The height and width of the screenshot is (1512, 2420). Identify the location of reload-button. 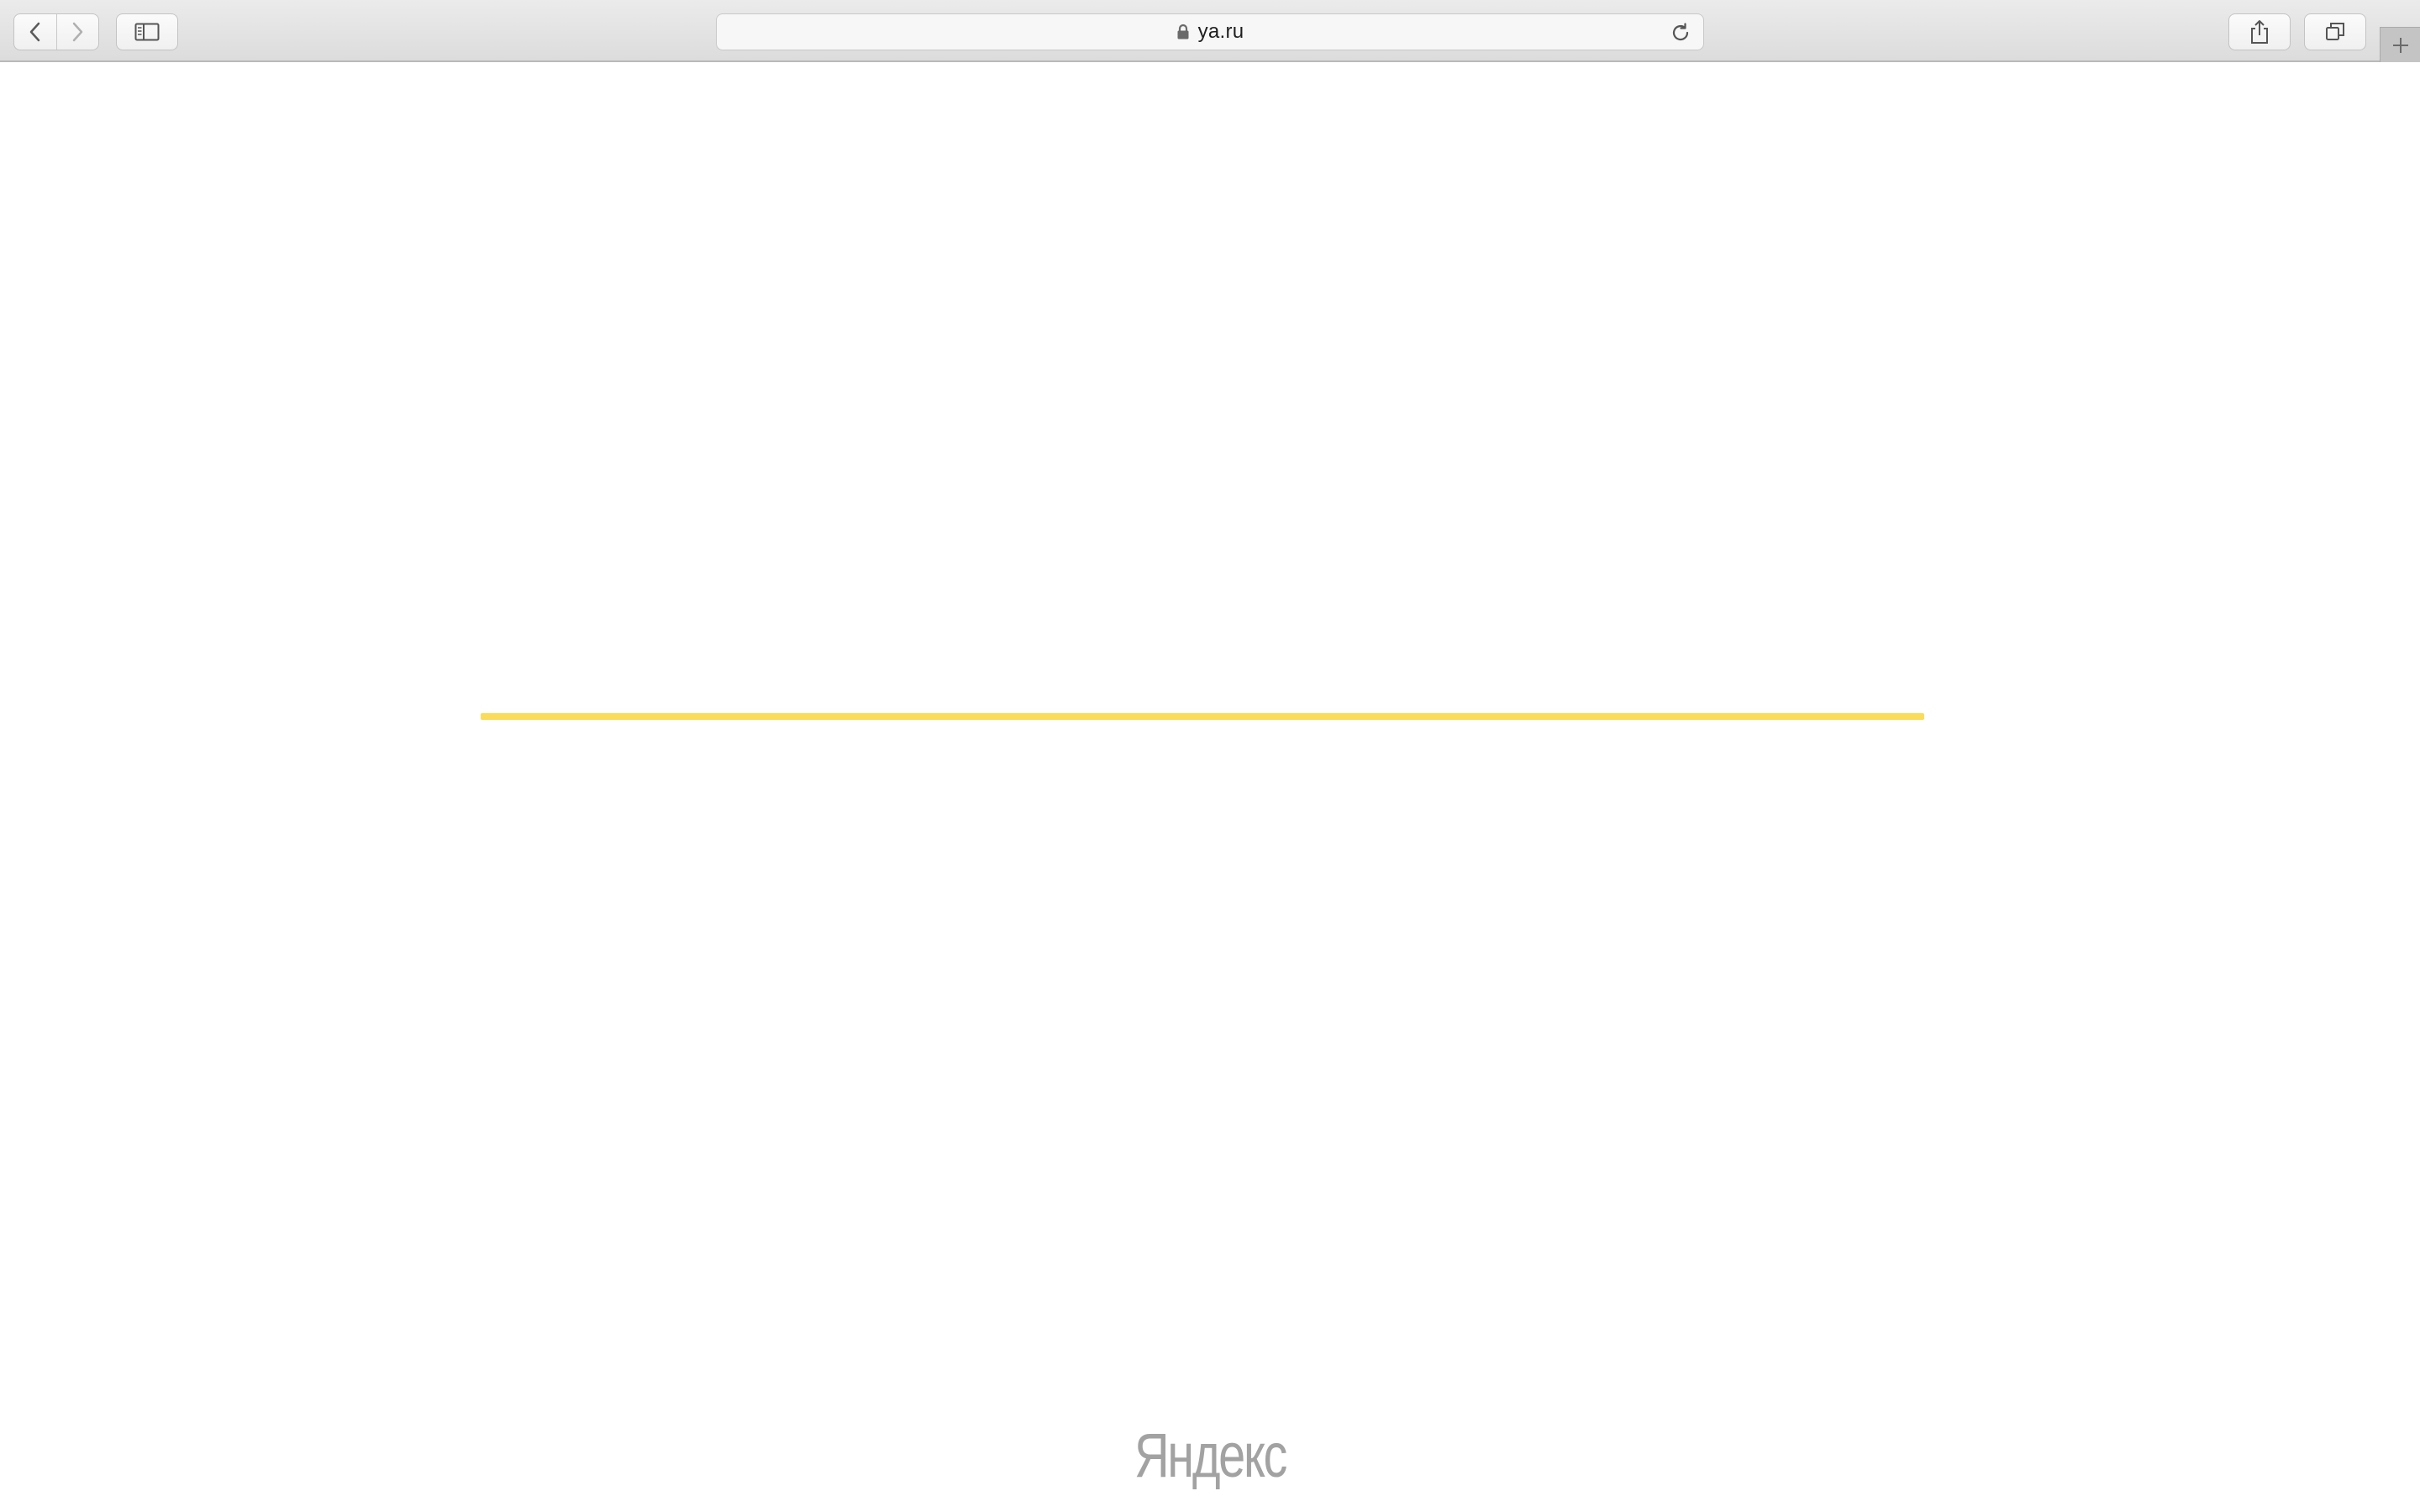
(1680, 32).